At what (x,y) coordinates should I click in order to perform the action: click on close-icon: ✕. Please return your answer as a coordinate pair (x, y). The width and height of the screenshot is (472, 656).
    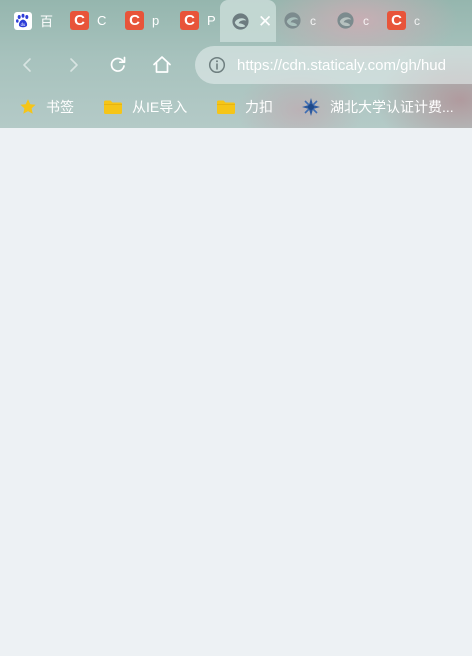
    Looking at the image, I should click on (265, 21).